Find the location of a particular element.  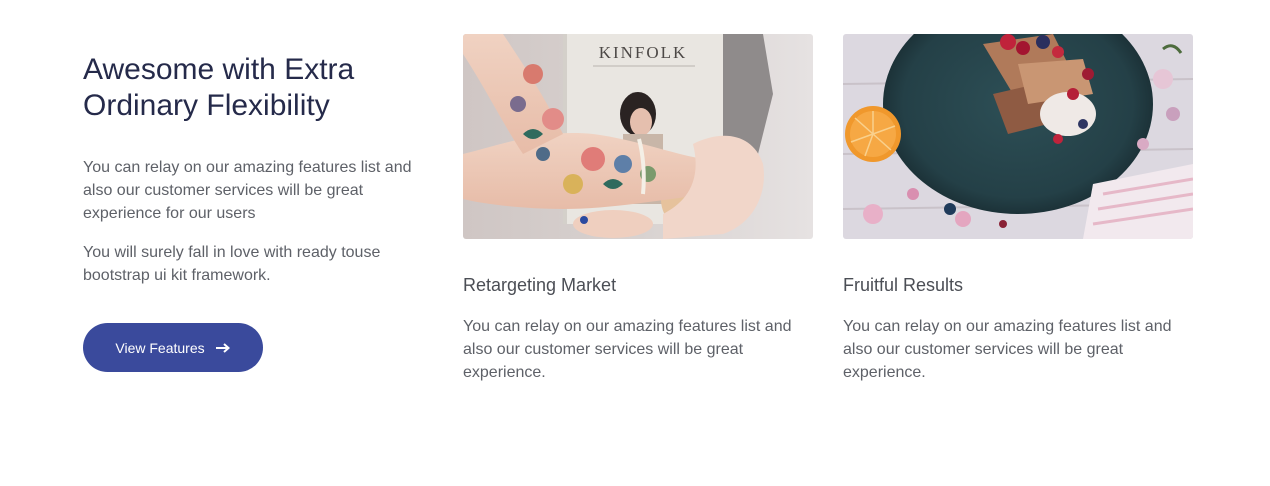

arrow-right-icon is located at coordinates (223, 348).